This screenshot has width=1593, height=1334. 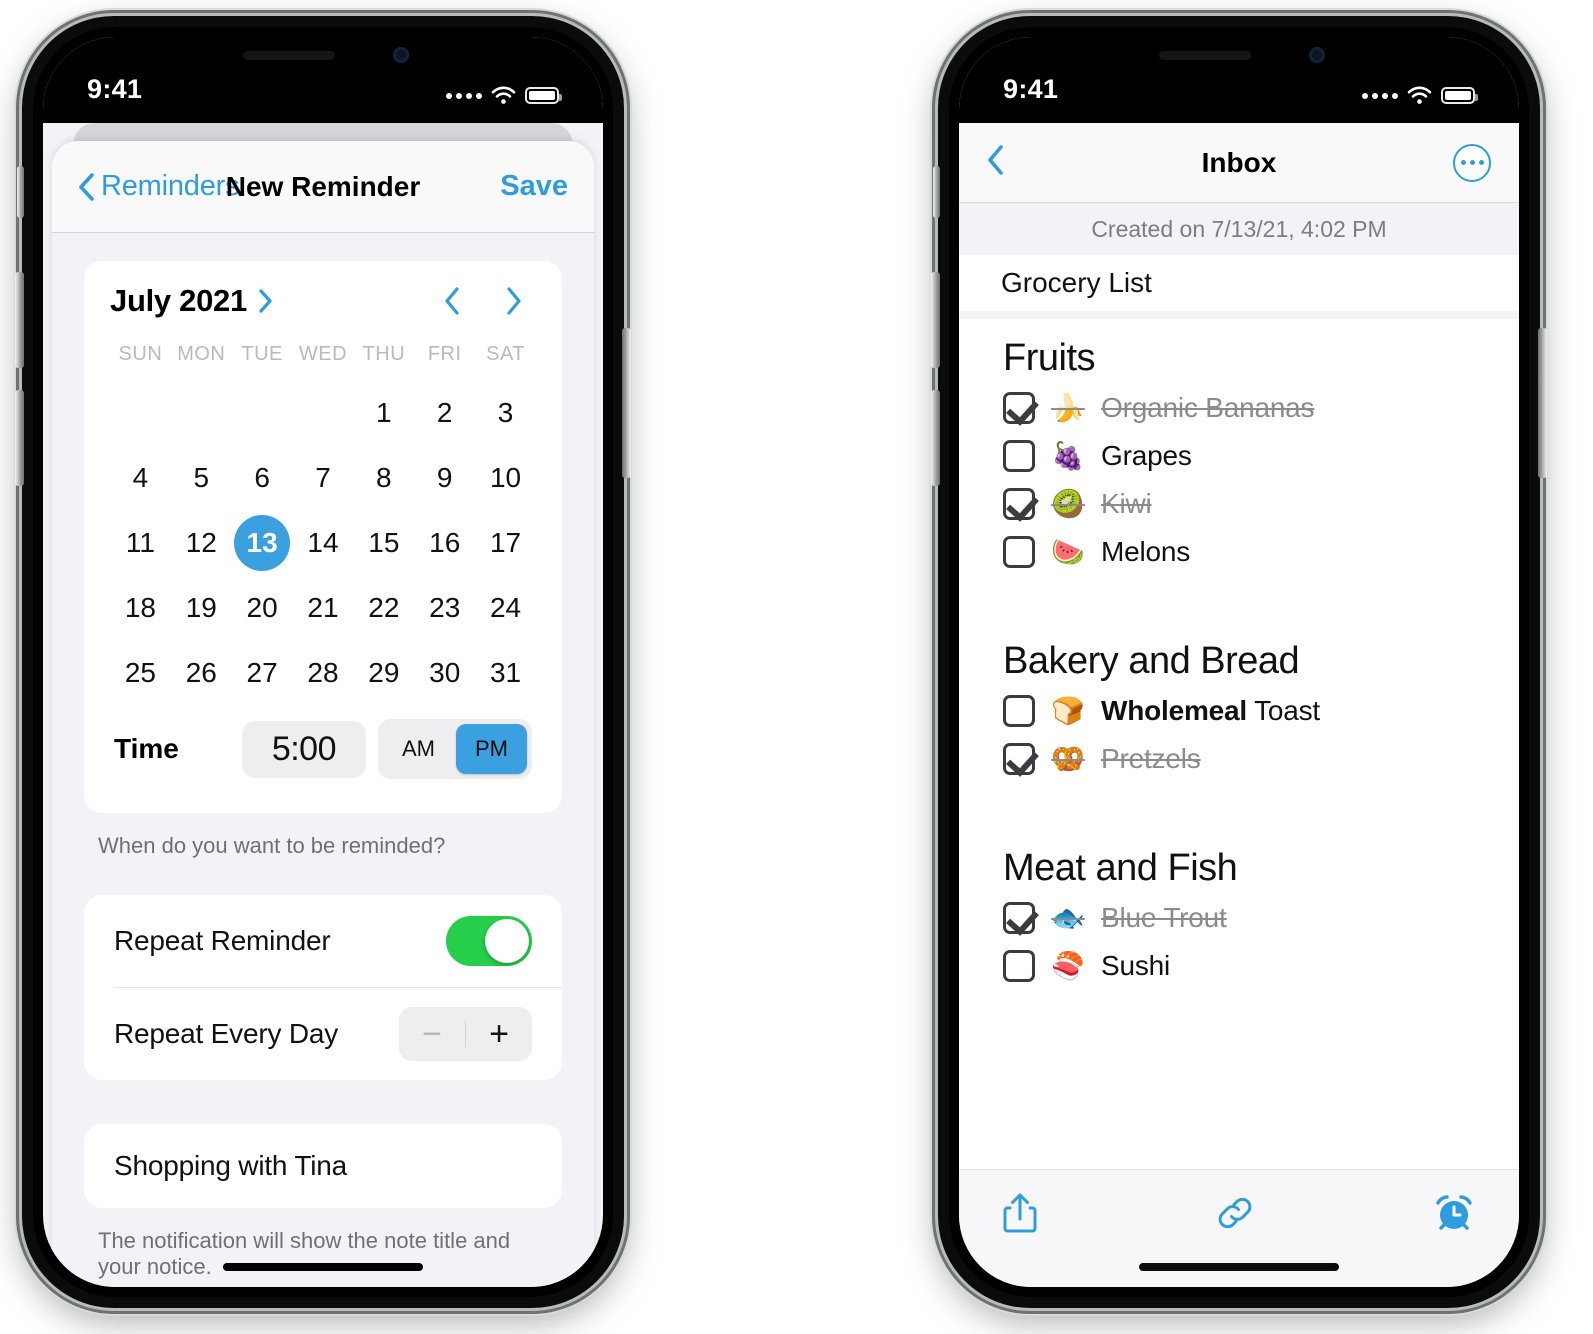 What do you see at coordinates (1317, 55) in the screenshot?
I see `front-camera` at bounding box center [1317, 55].